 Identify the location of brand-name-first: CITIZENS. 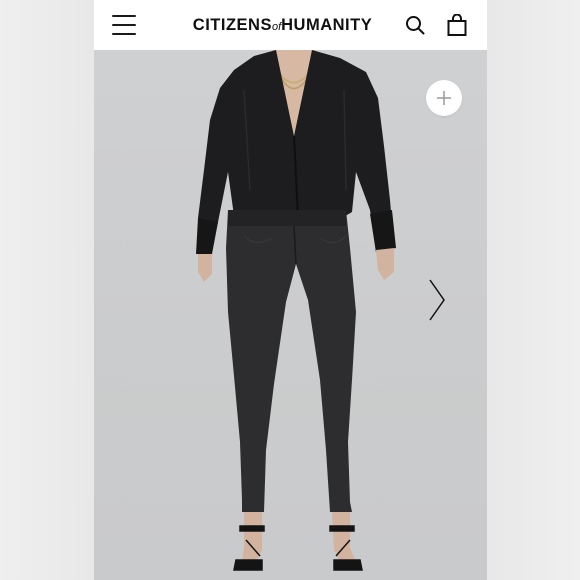
(232, 24).